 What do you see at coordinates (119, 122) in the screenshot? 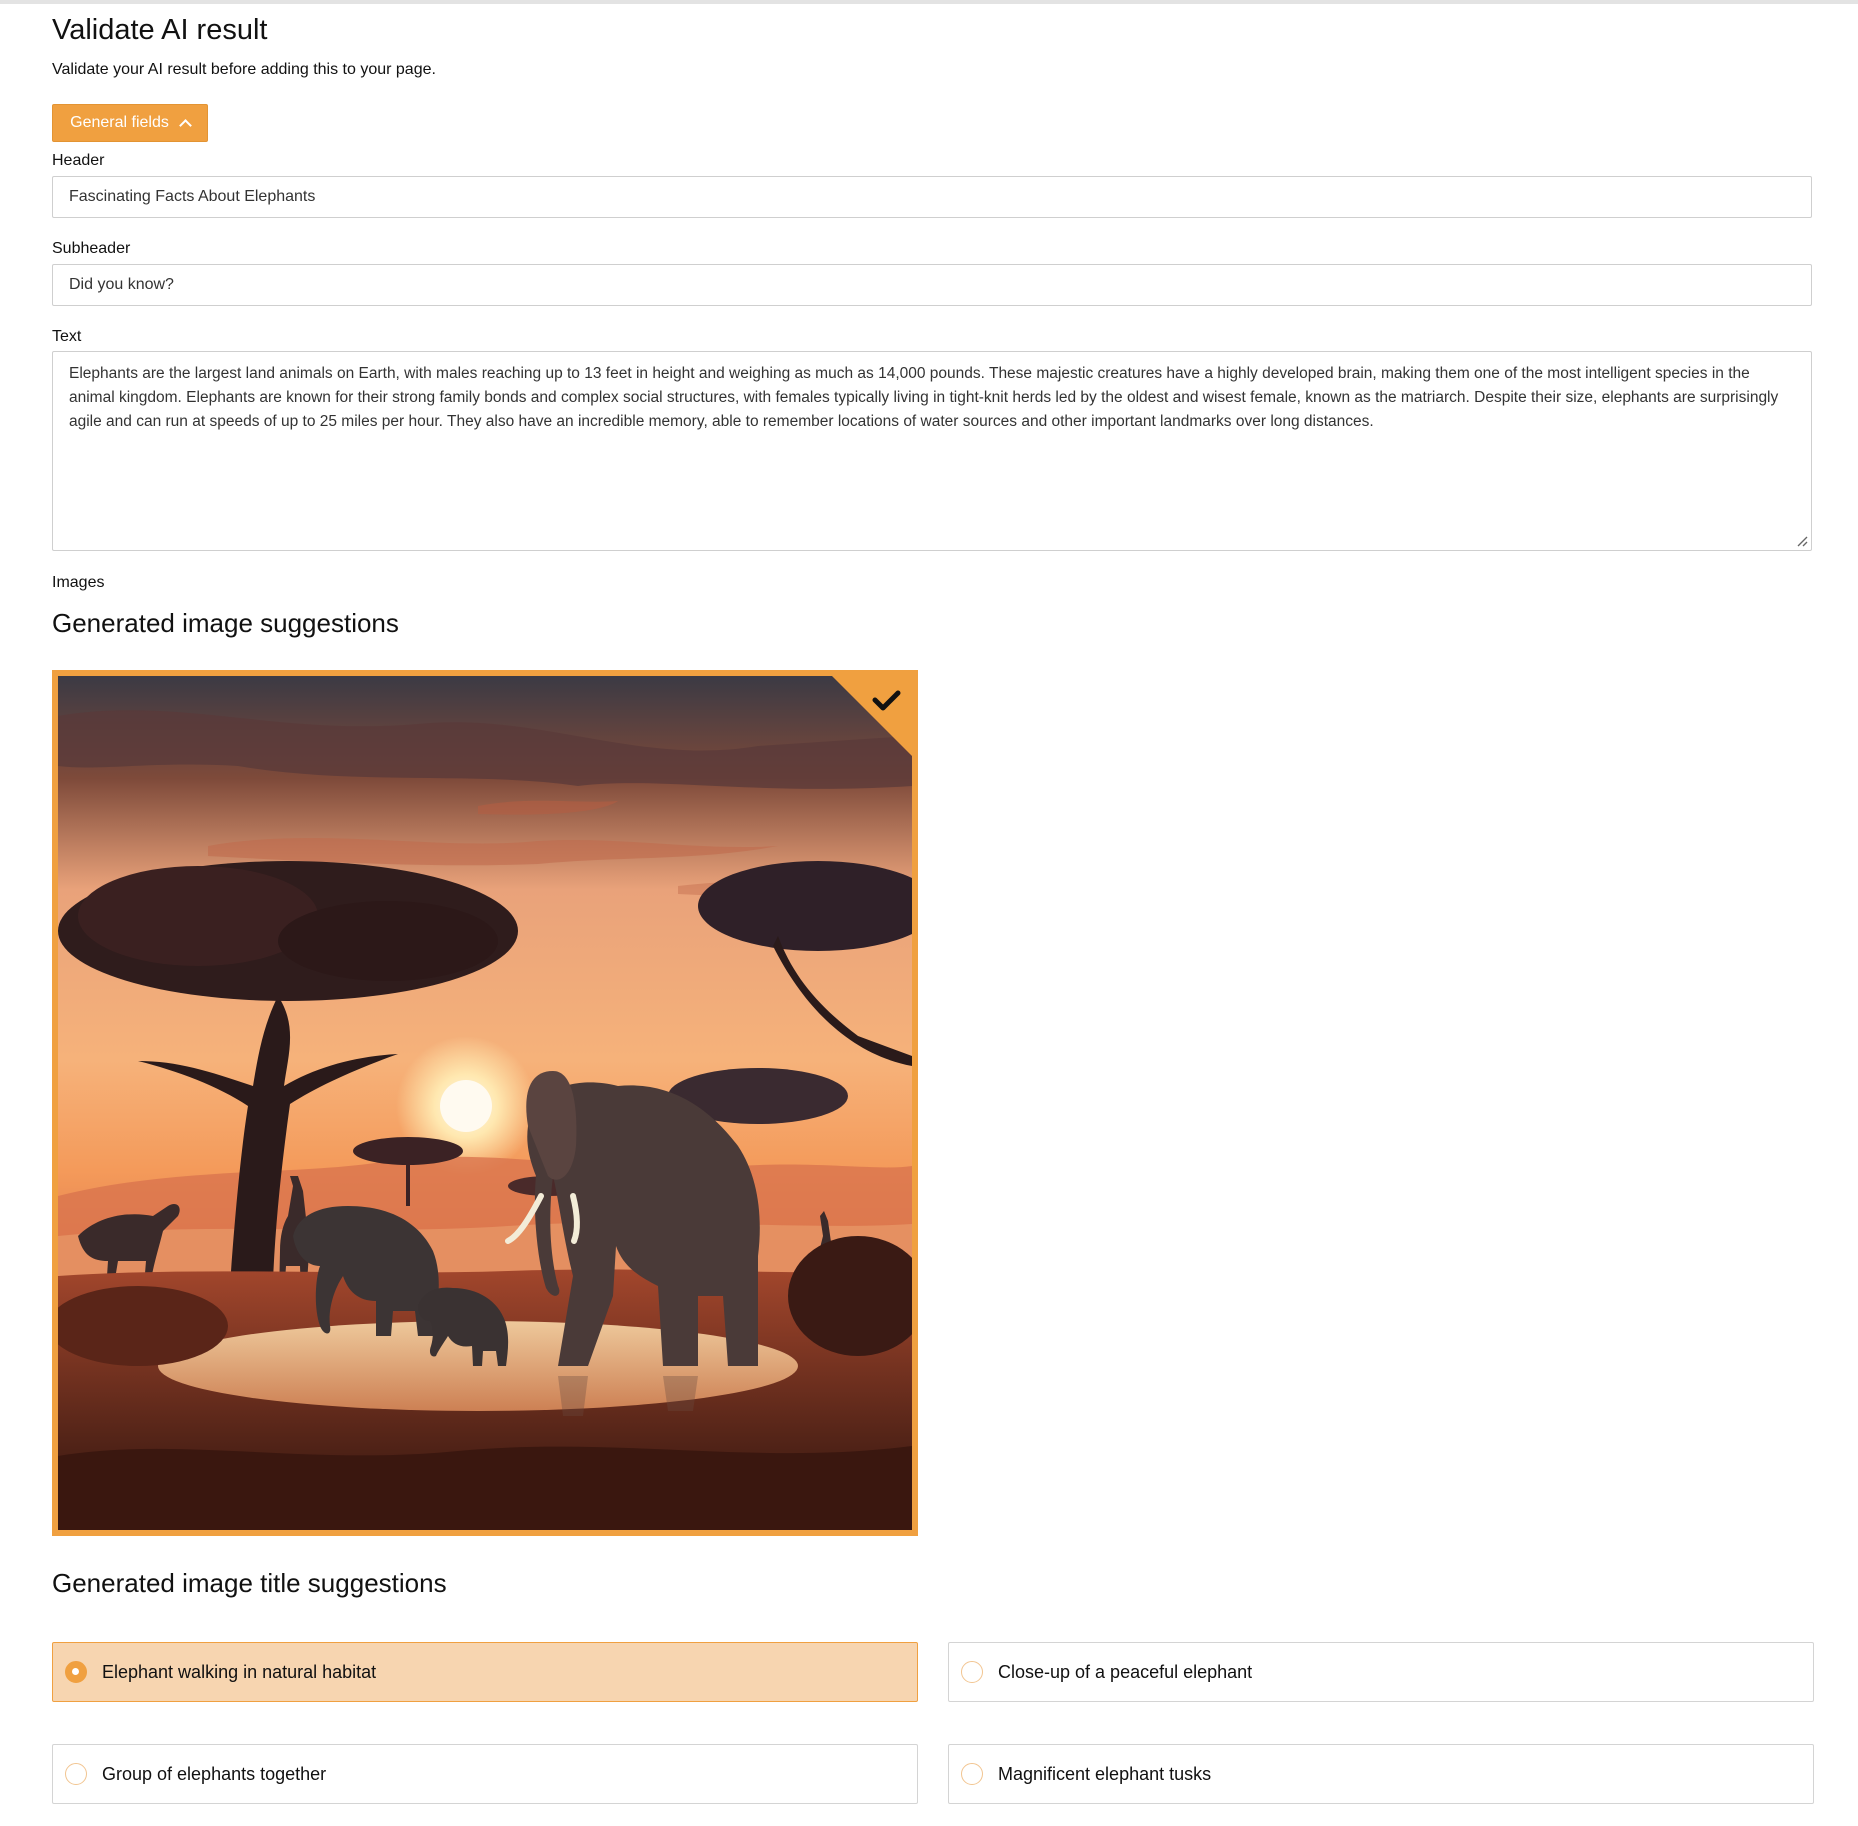
I see `general-fields-label: General fields` at bounding box center [119, 122].